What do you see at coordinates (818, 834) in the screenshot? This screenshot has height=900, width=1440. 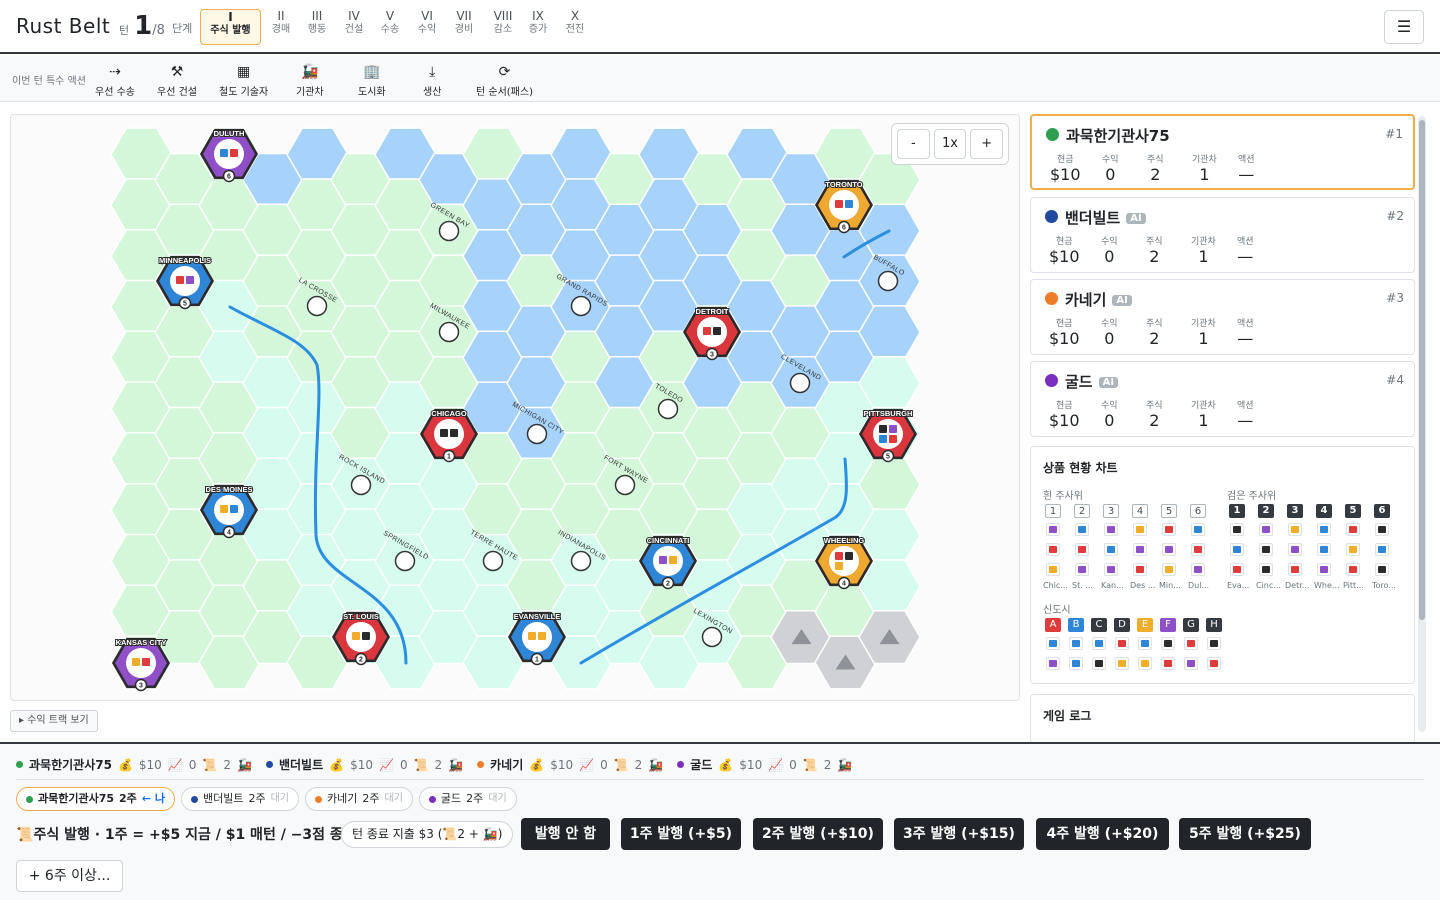 I see `issue-shares-button-2: 2주 발행 (+$10)` at bounding box center [818, 834].